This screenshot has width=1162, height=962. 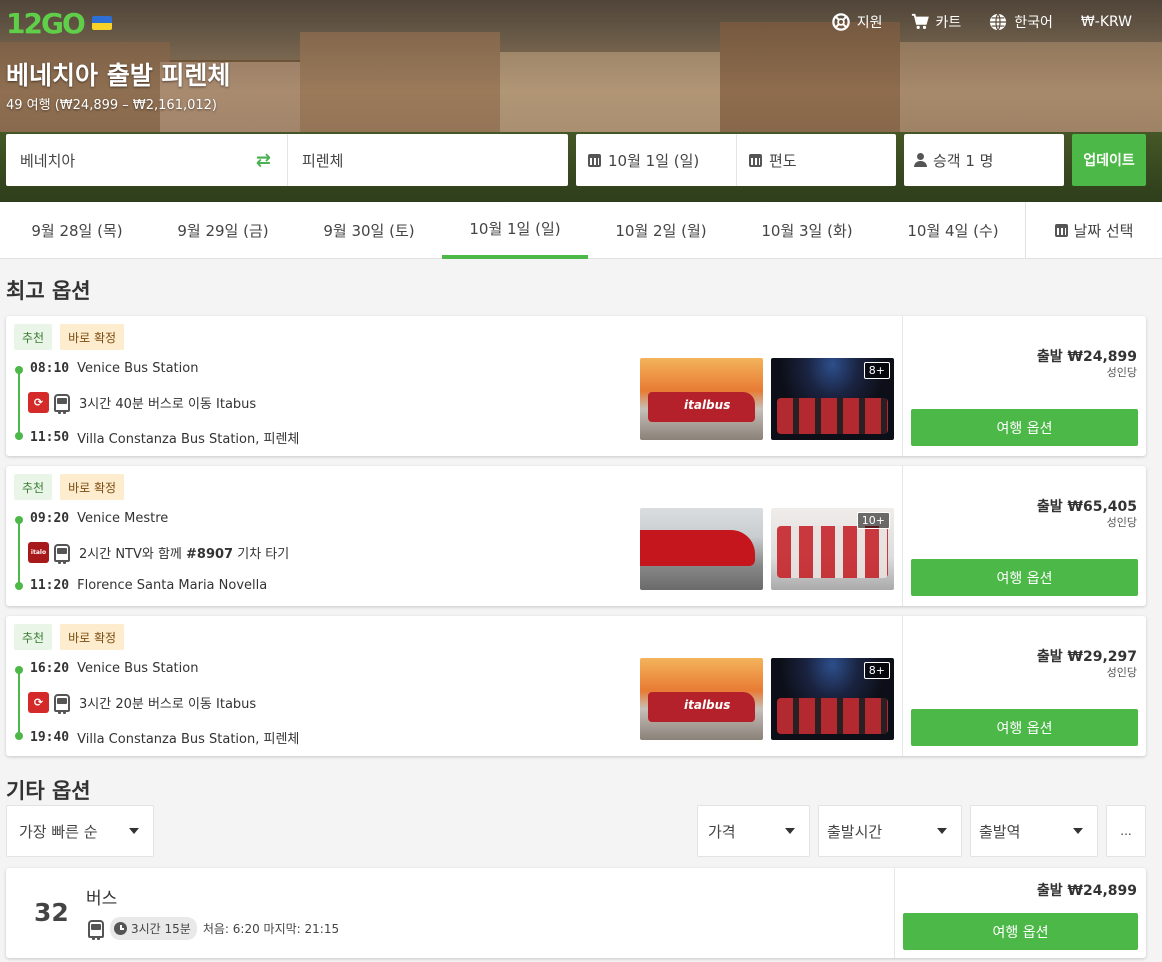 What do you see at coordinates (428, 160) in the screenshot?
I see `to-field: 피렌체` at bounding box center [428, 160].